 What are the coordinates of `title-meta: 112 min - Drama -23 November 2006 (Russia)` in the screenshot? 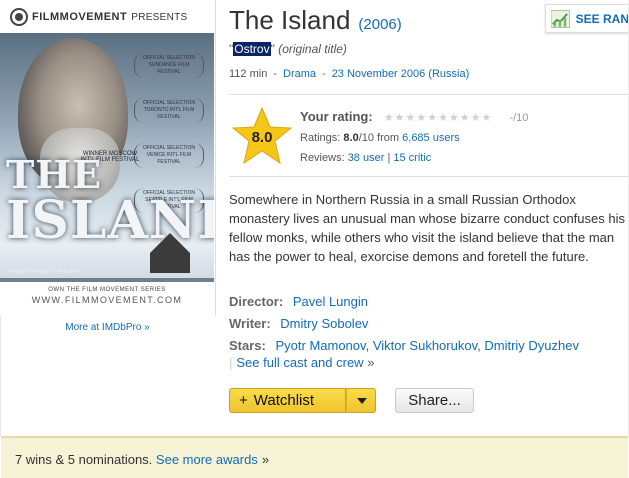 It's located at (349, 74).